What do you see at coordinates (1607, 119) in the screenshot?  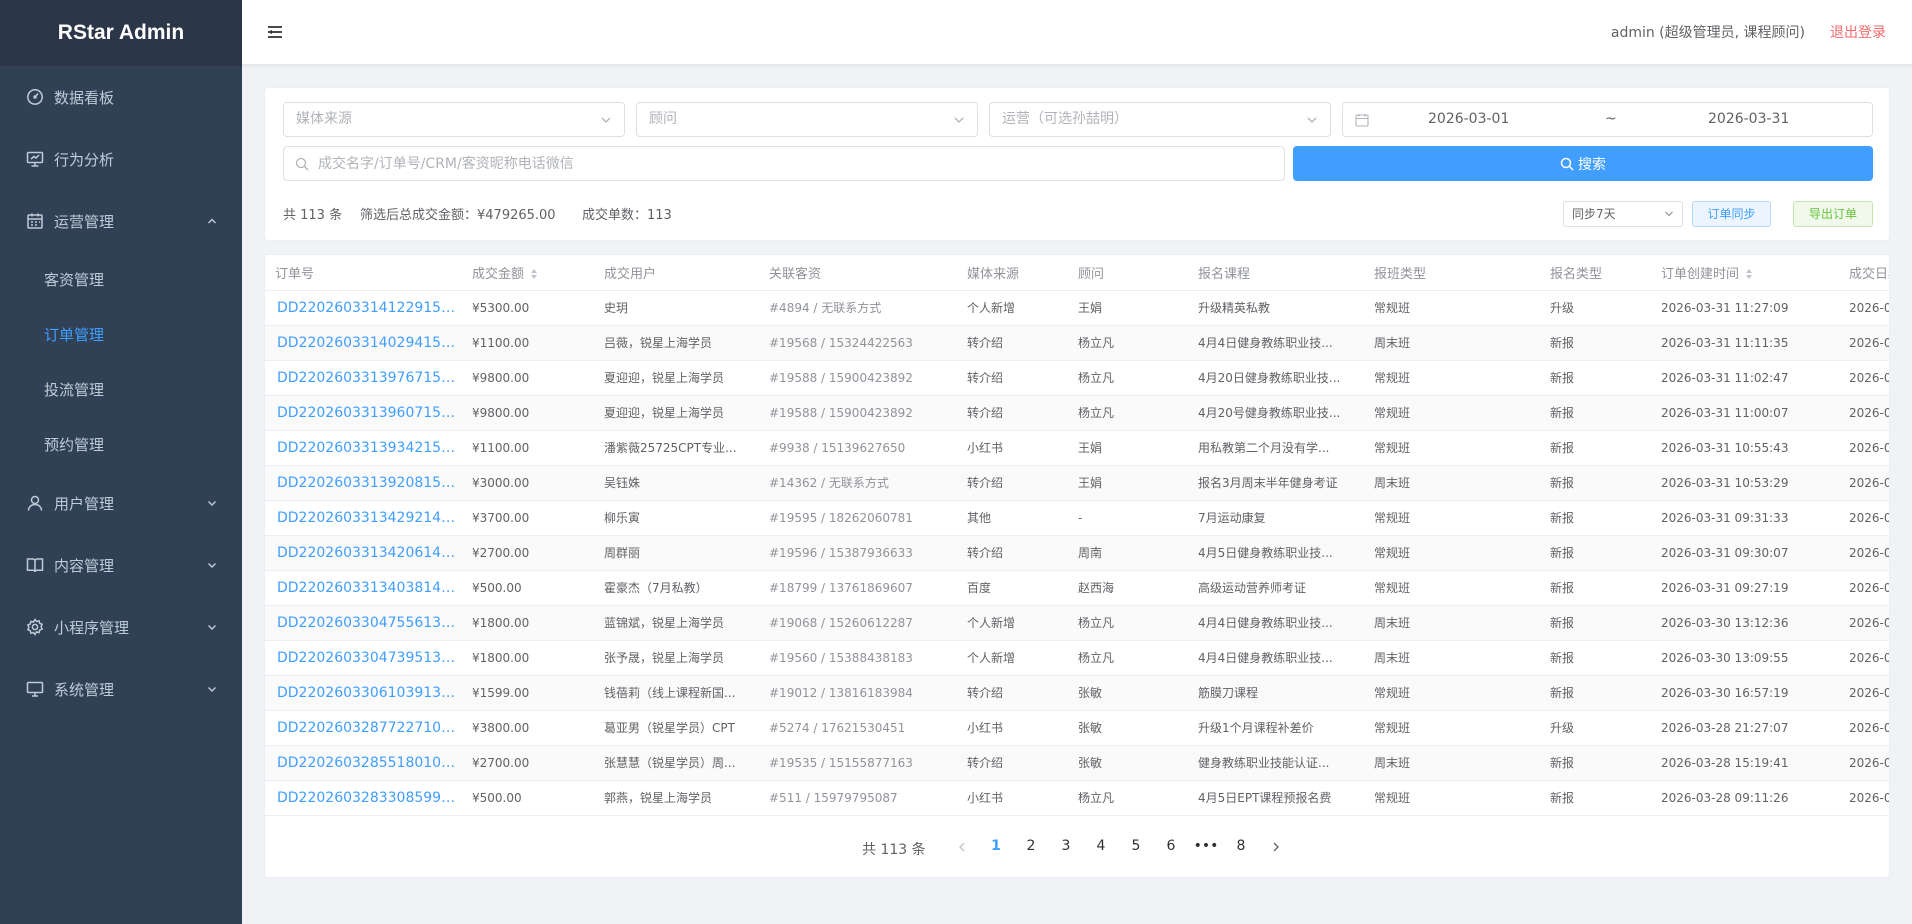 I see `date-range-picker: 2026-03-01 ~ 2026-03-31` at bounding box center [1607, 119].